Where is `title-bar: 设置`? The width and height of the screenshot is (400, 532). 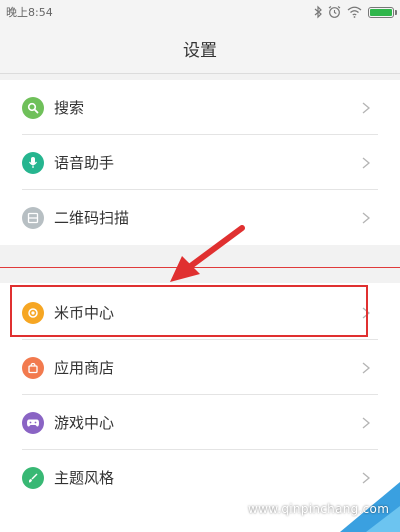 title-bar: 设置 is located at coordinates (200, 49).